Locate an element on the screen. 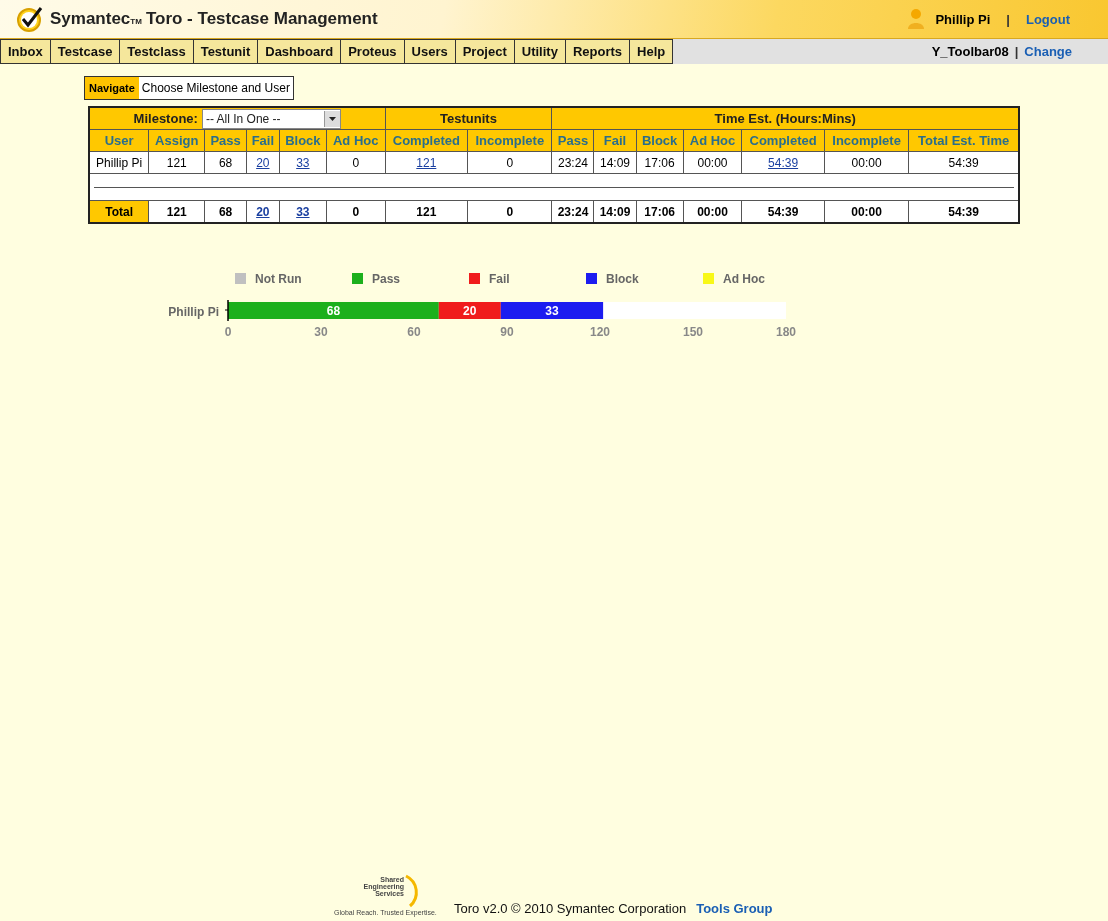 Image resolution: width=1108 pixels, height=921 pixels. milestone-dropdown: -- All In One -- is located at coordinates (271, 118).